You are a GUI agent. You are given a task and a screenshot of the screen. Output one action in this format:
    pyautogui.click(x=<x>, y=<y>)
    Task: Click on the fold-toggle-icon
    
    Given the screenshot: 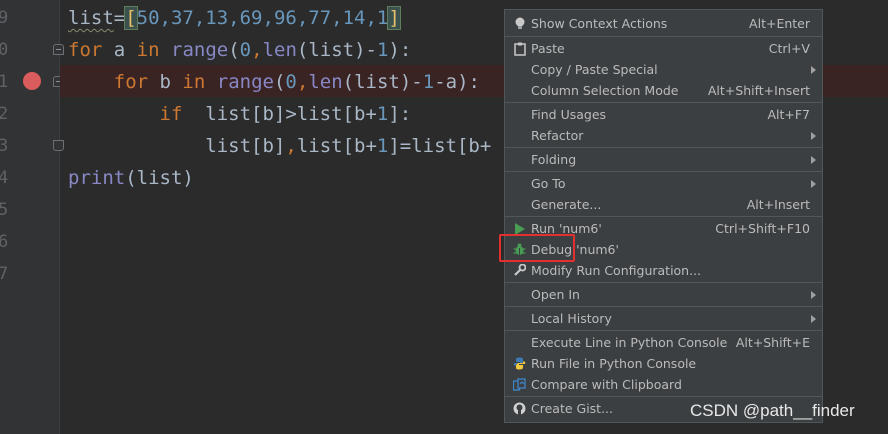 What is the action you would take?
    pyautogui.click(x=58, y=49)
    